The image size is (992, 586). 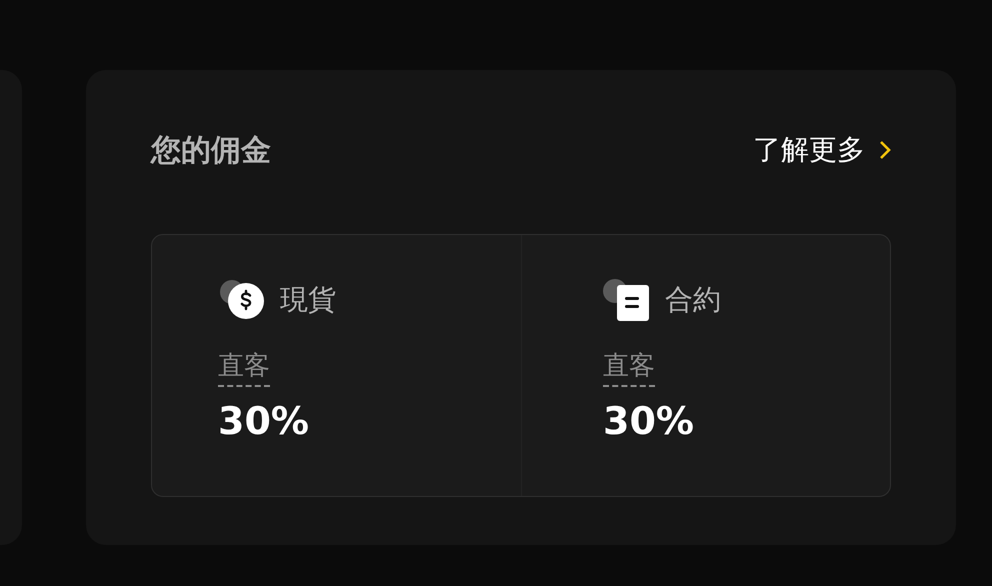 I want to click on market-name: 現貨, so click(x=308, y=300).